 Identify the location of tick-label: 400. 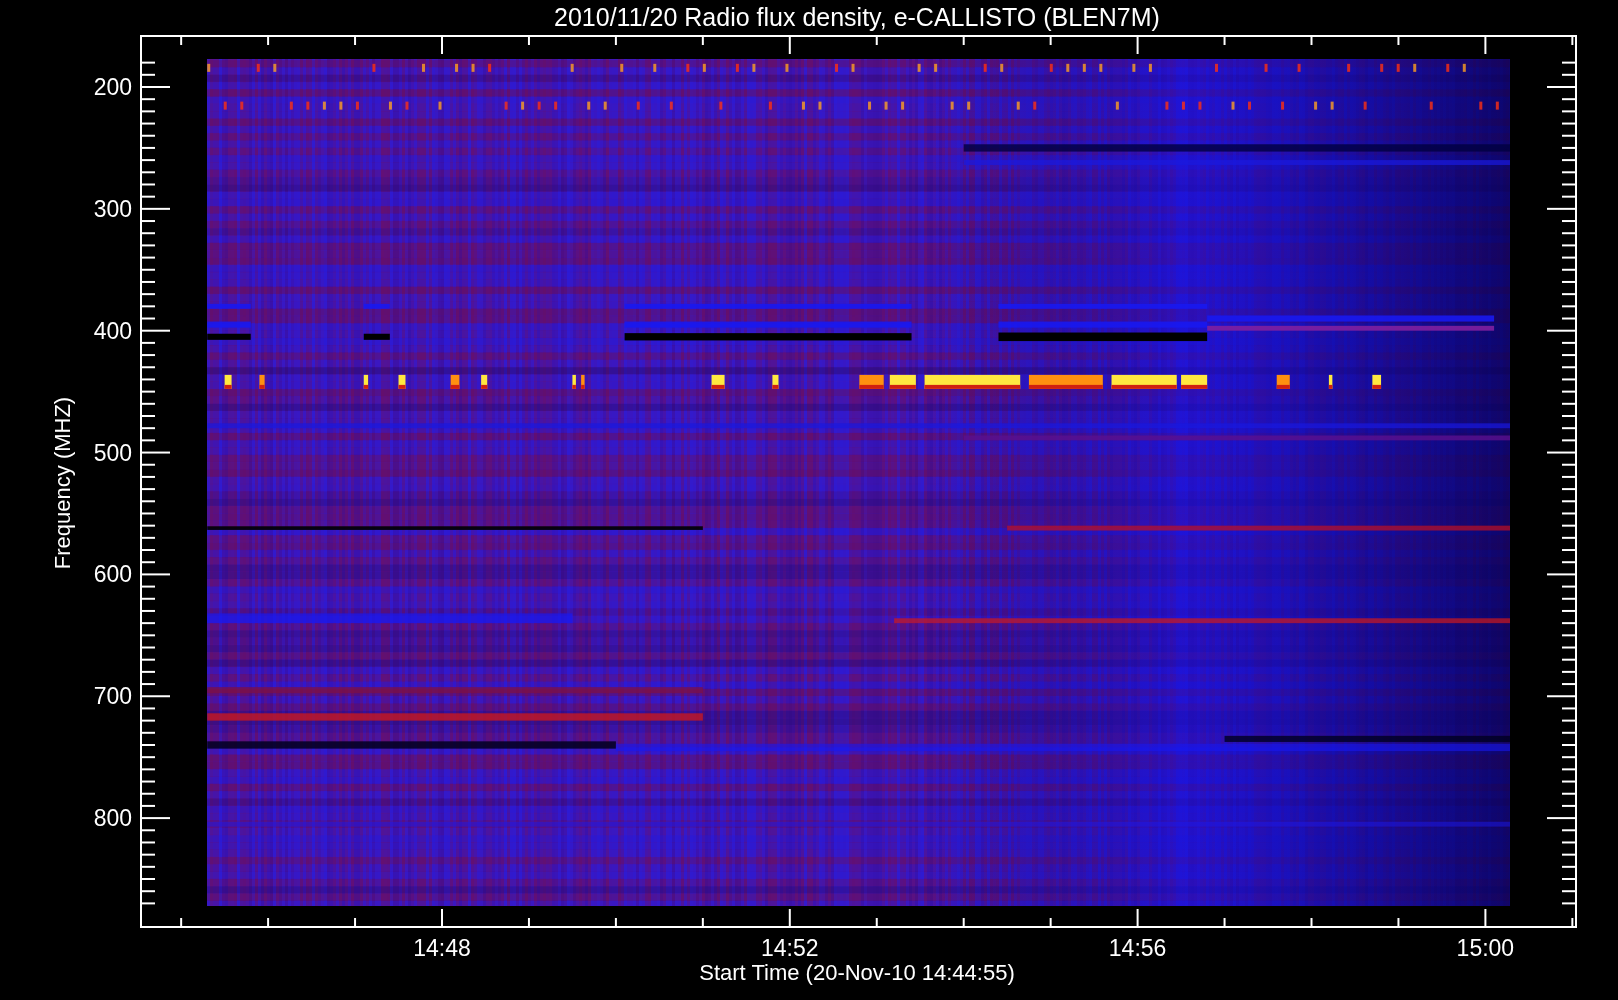
(112, 330).